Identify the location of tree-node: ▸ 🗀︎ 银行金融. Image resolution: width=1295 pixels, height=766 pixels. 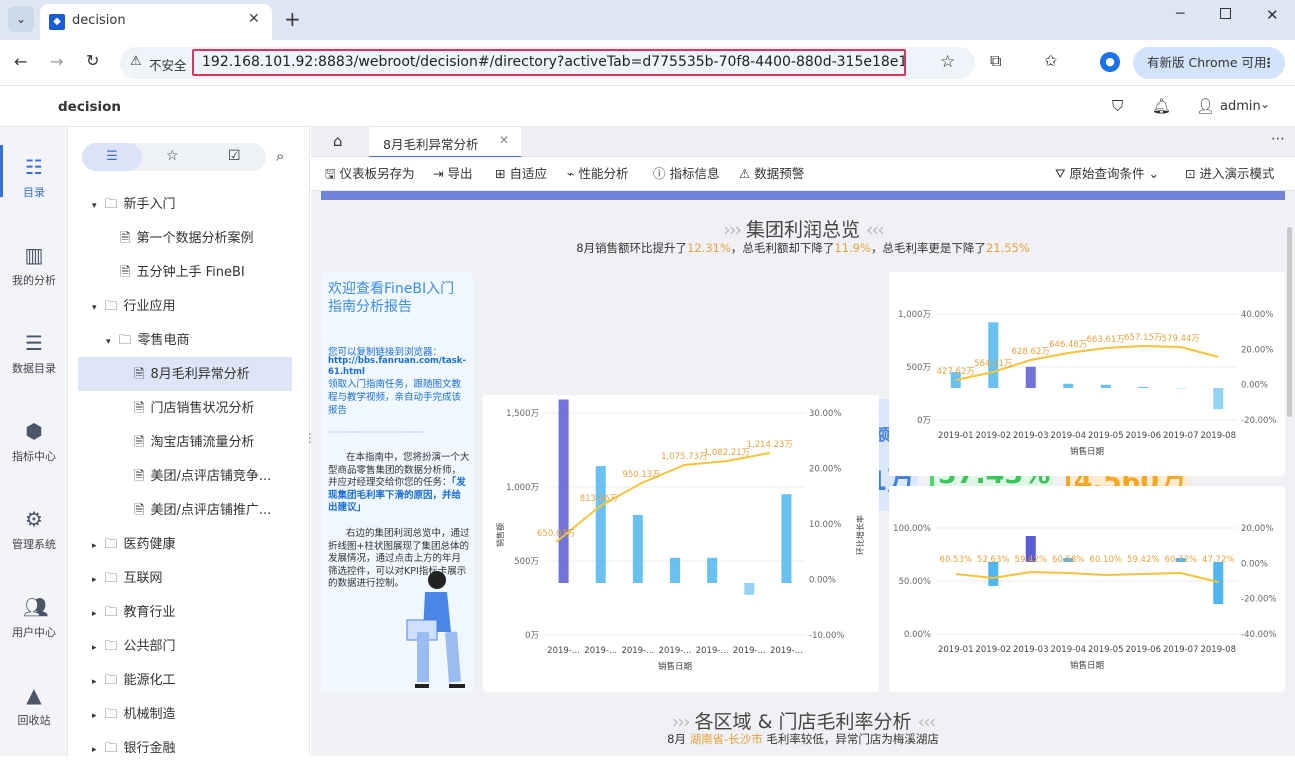
(134, 749).